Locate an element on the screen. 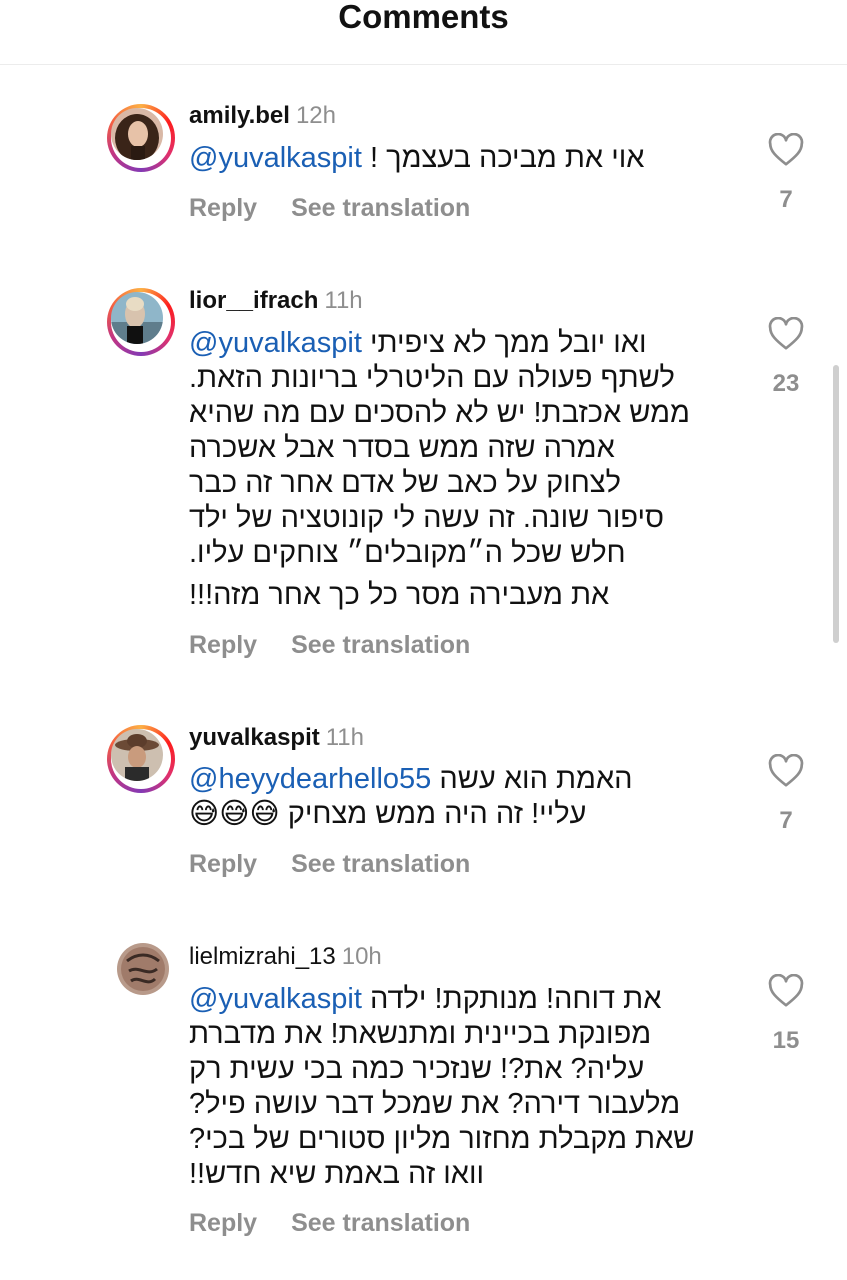 The image size is (847, 1280). comment-line: ממש אכזבת! יש לא להסכים עם מה שהיא is located at coordinates (439, 413).